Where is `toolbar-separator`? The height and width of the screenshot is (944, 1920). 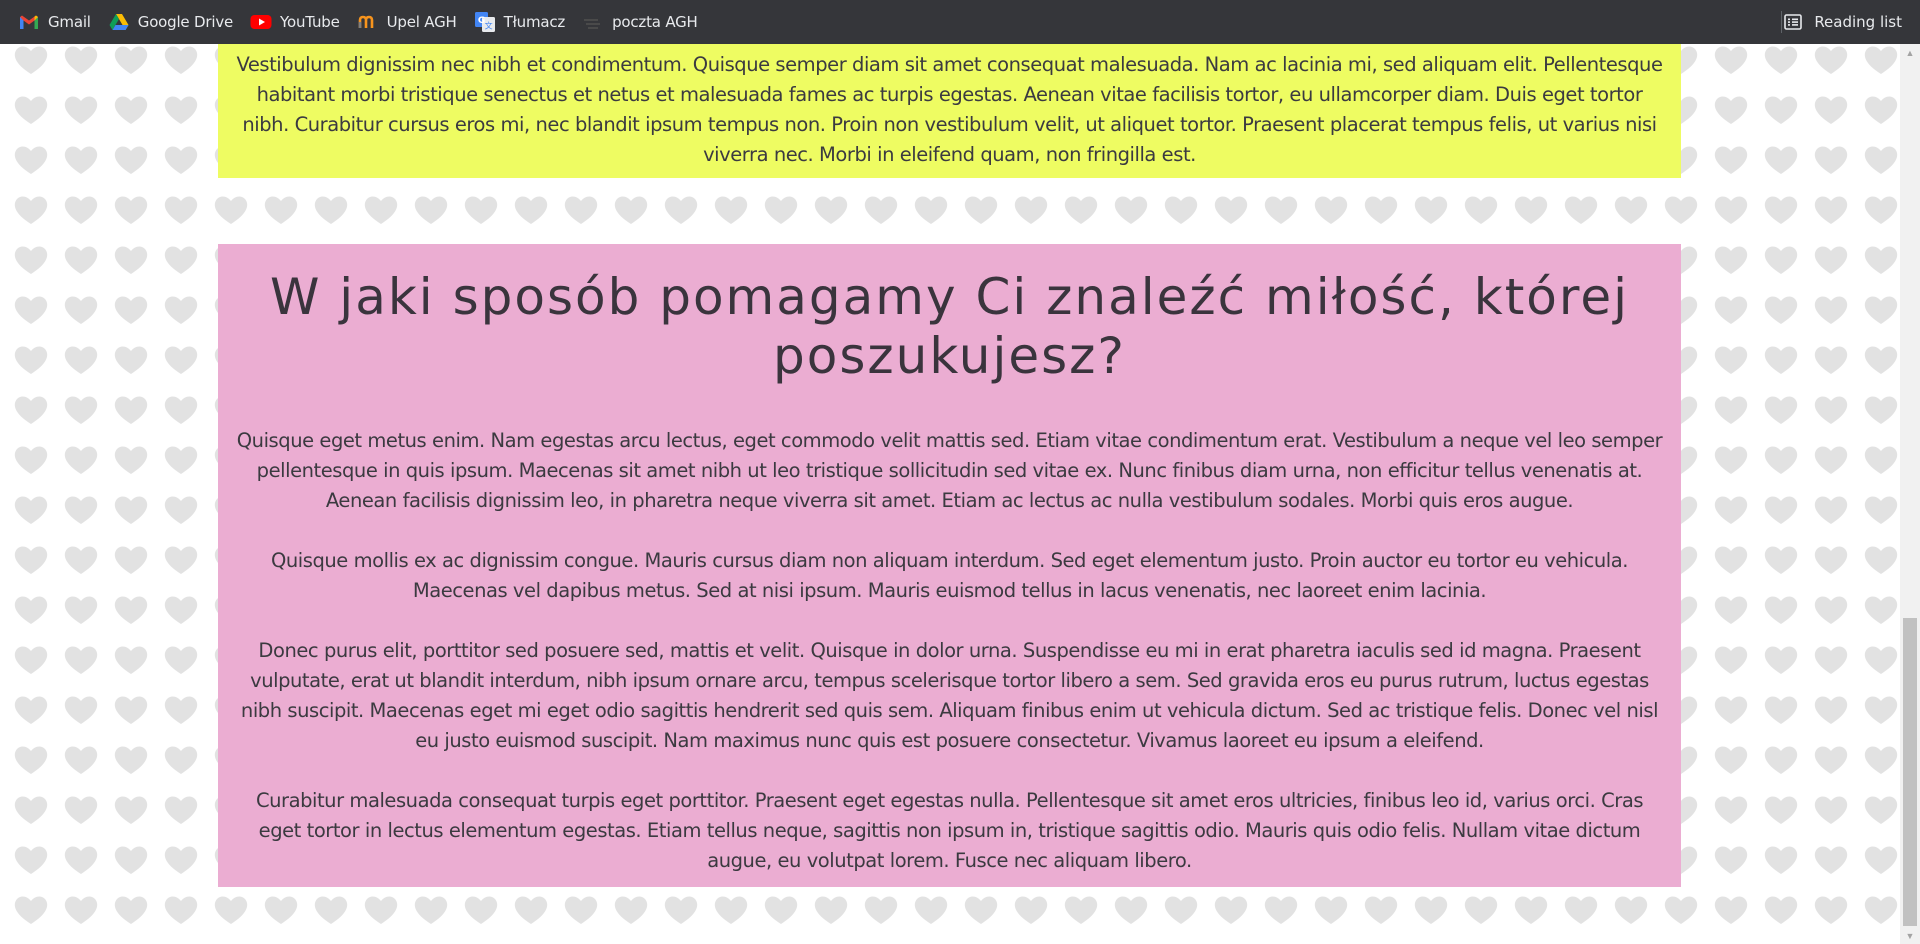 toolbar-separator is located at coordinates (1781, 22).